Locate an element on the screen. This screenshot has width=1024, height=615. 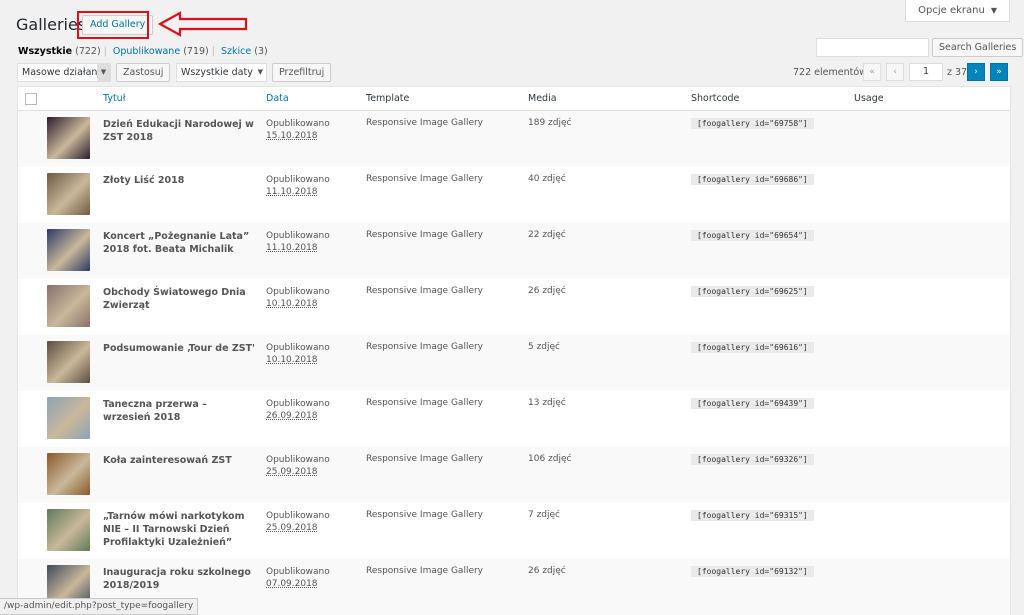
gallery-date: Opublikowano 11.10.2018 is located at coordinates (298, 242).